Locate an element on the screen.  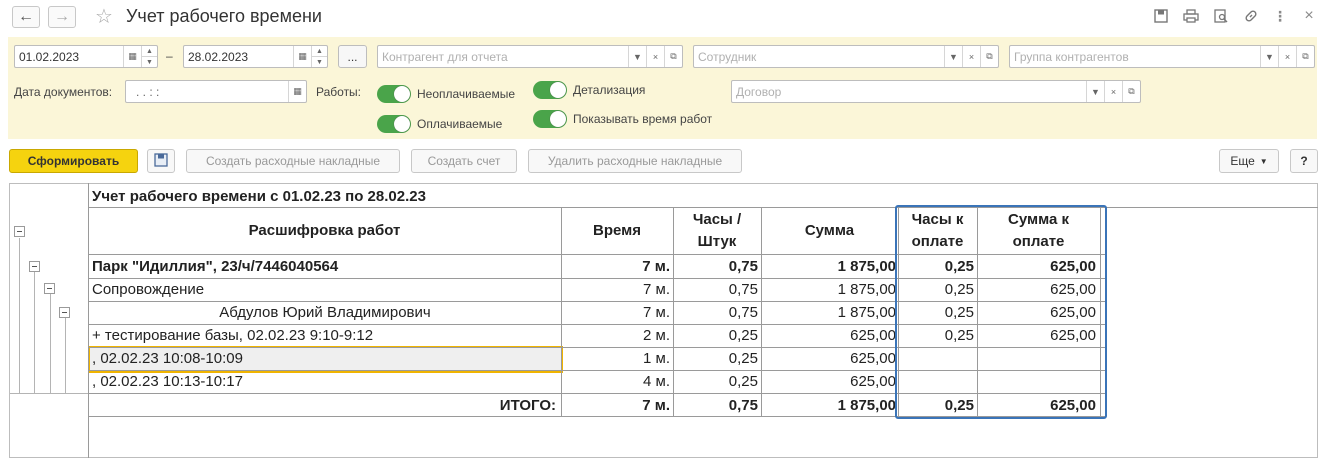
doc-date-label: Дата документов: is located at coordinates (63, 92).